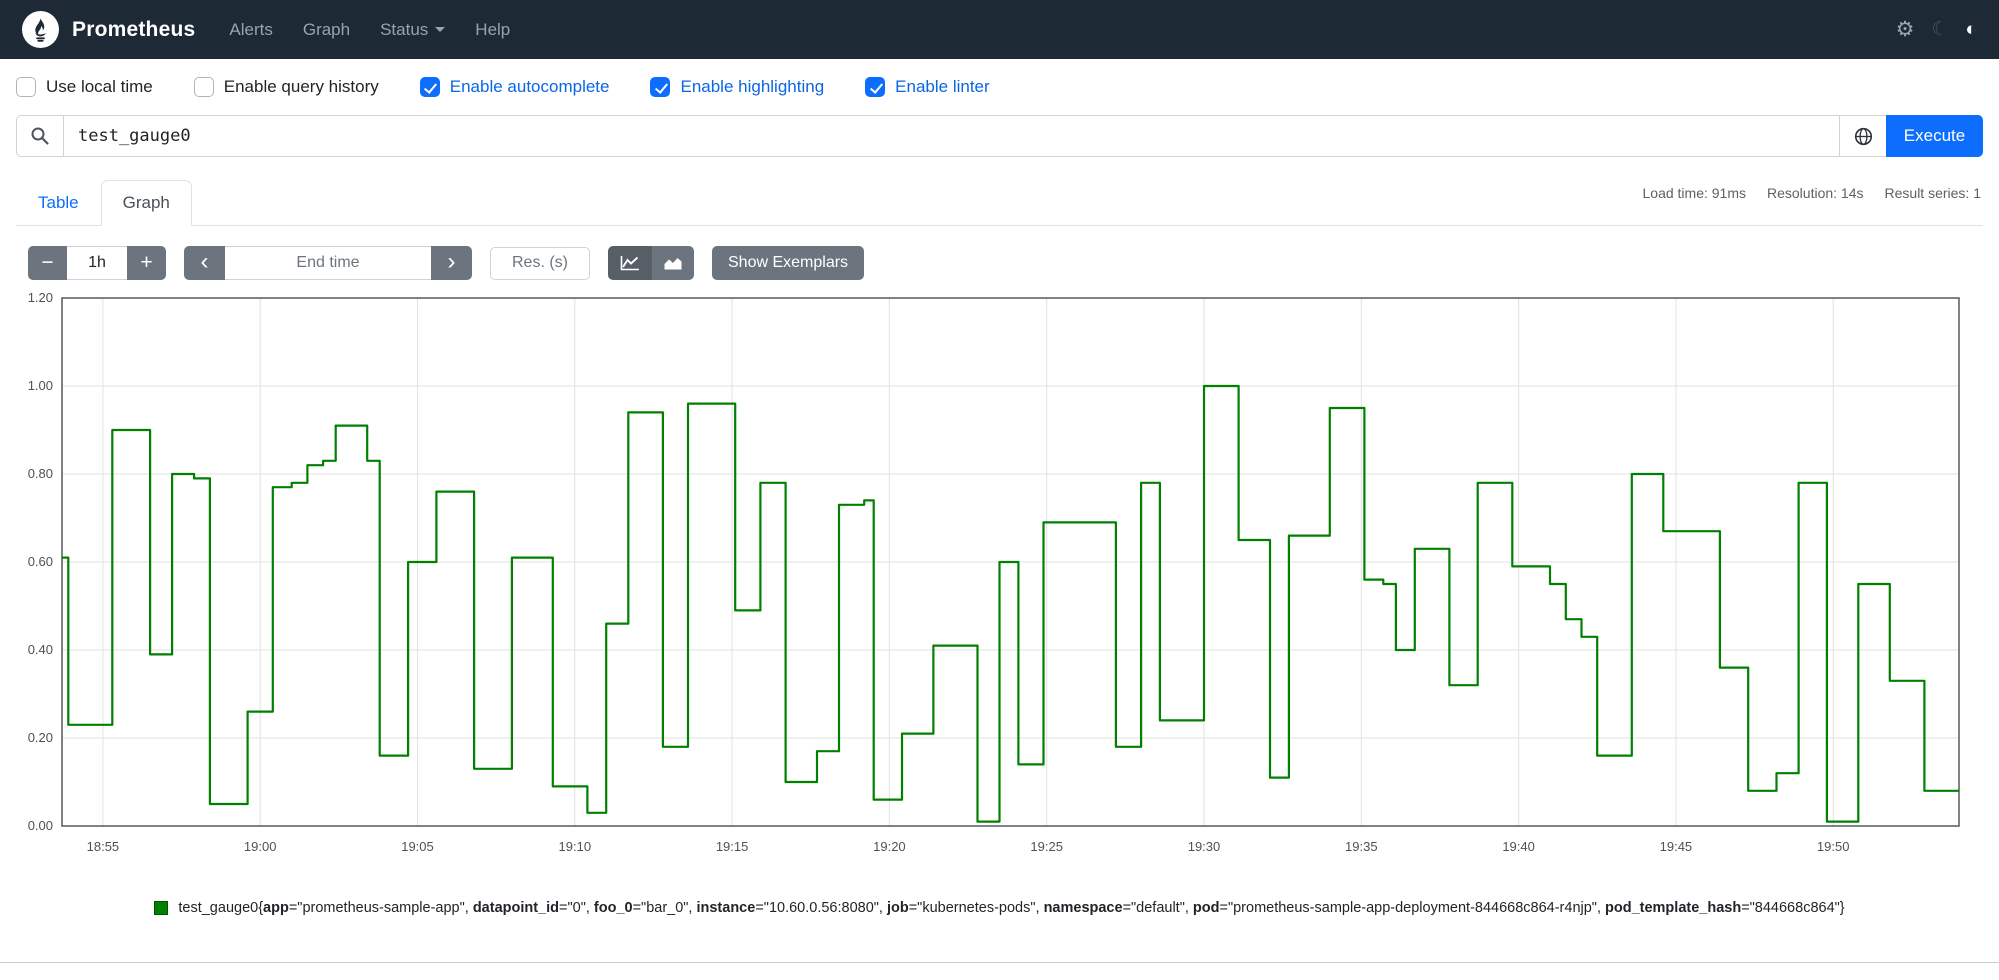 This screenshot has height=980, width=1999. I want to click on svg-text: 0.00, so click(40, 825).